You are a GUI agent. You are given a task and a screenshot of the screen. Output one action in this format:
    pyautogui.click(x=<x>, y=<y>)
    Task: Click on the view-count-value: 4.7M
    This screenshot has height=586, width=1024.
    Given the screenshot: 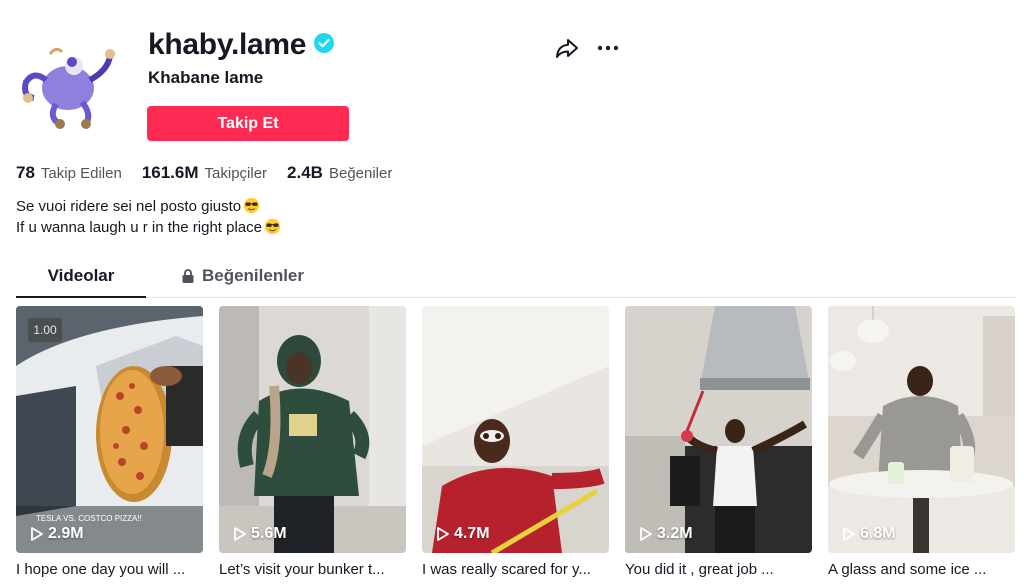 What is the action you would take?
    pyautogui.click(x=472, y=533)
    